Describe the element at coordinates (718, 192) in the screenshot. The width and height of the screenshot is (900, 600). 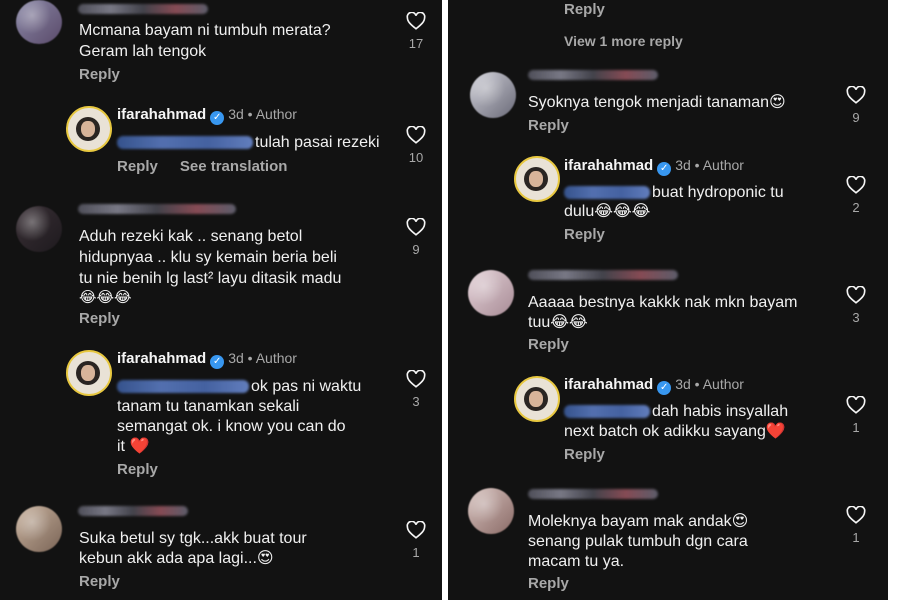
I see `reply-text: buat hydroponic tu` at that location.